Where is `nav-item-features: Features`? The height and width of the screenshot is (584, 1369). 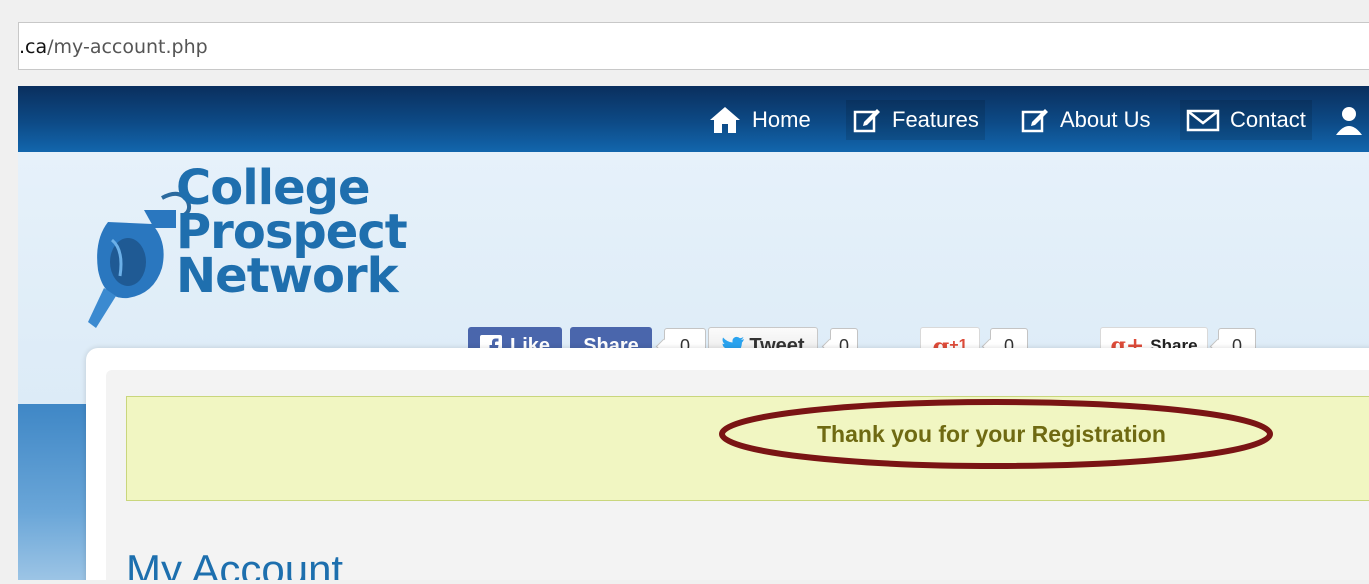 nav-item-features: Features is located at coordinates (915, 120).